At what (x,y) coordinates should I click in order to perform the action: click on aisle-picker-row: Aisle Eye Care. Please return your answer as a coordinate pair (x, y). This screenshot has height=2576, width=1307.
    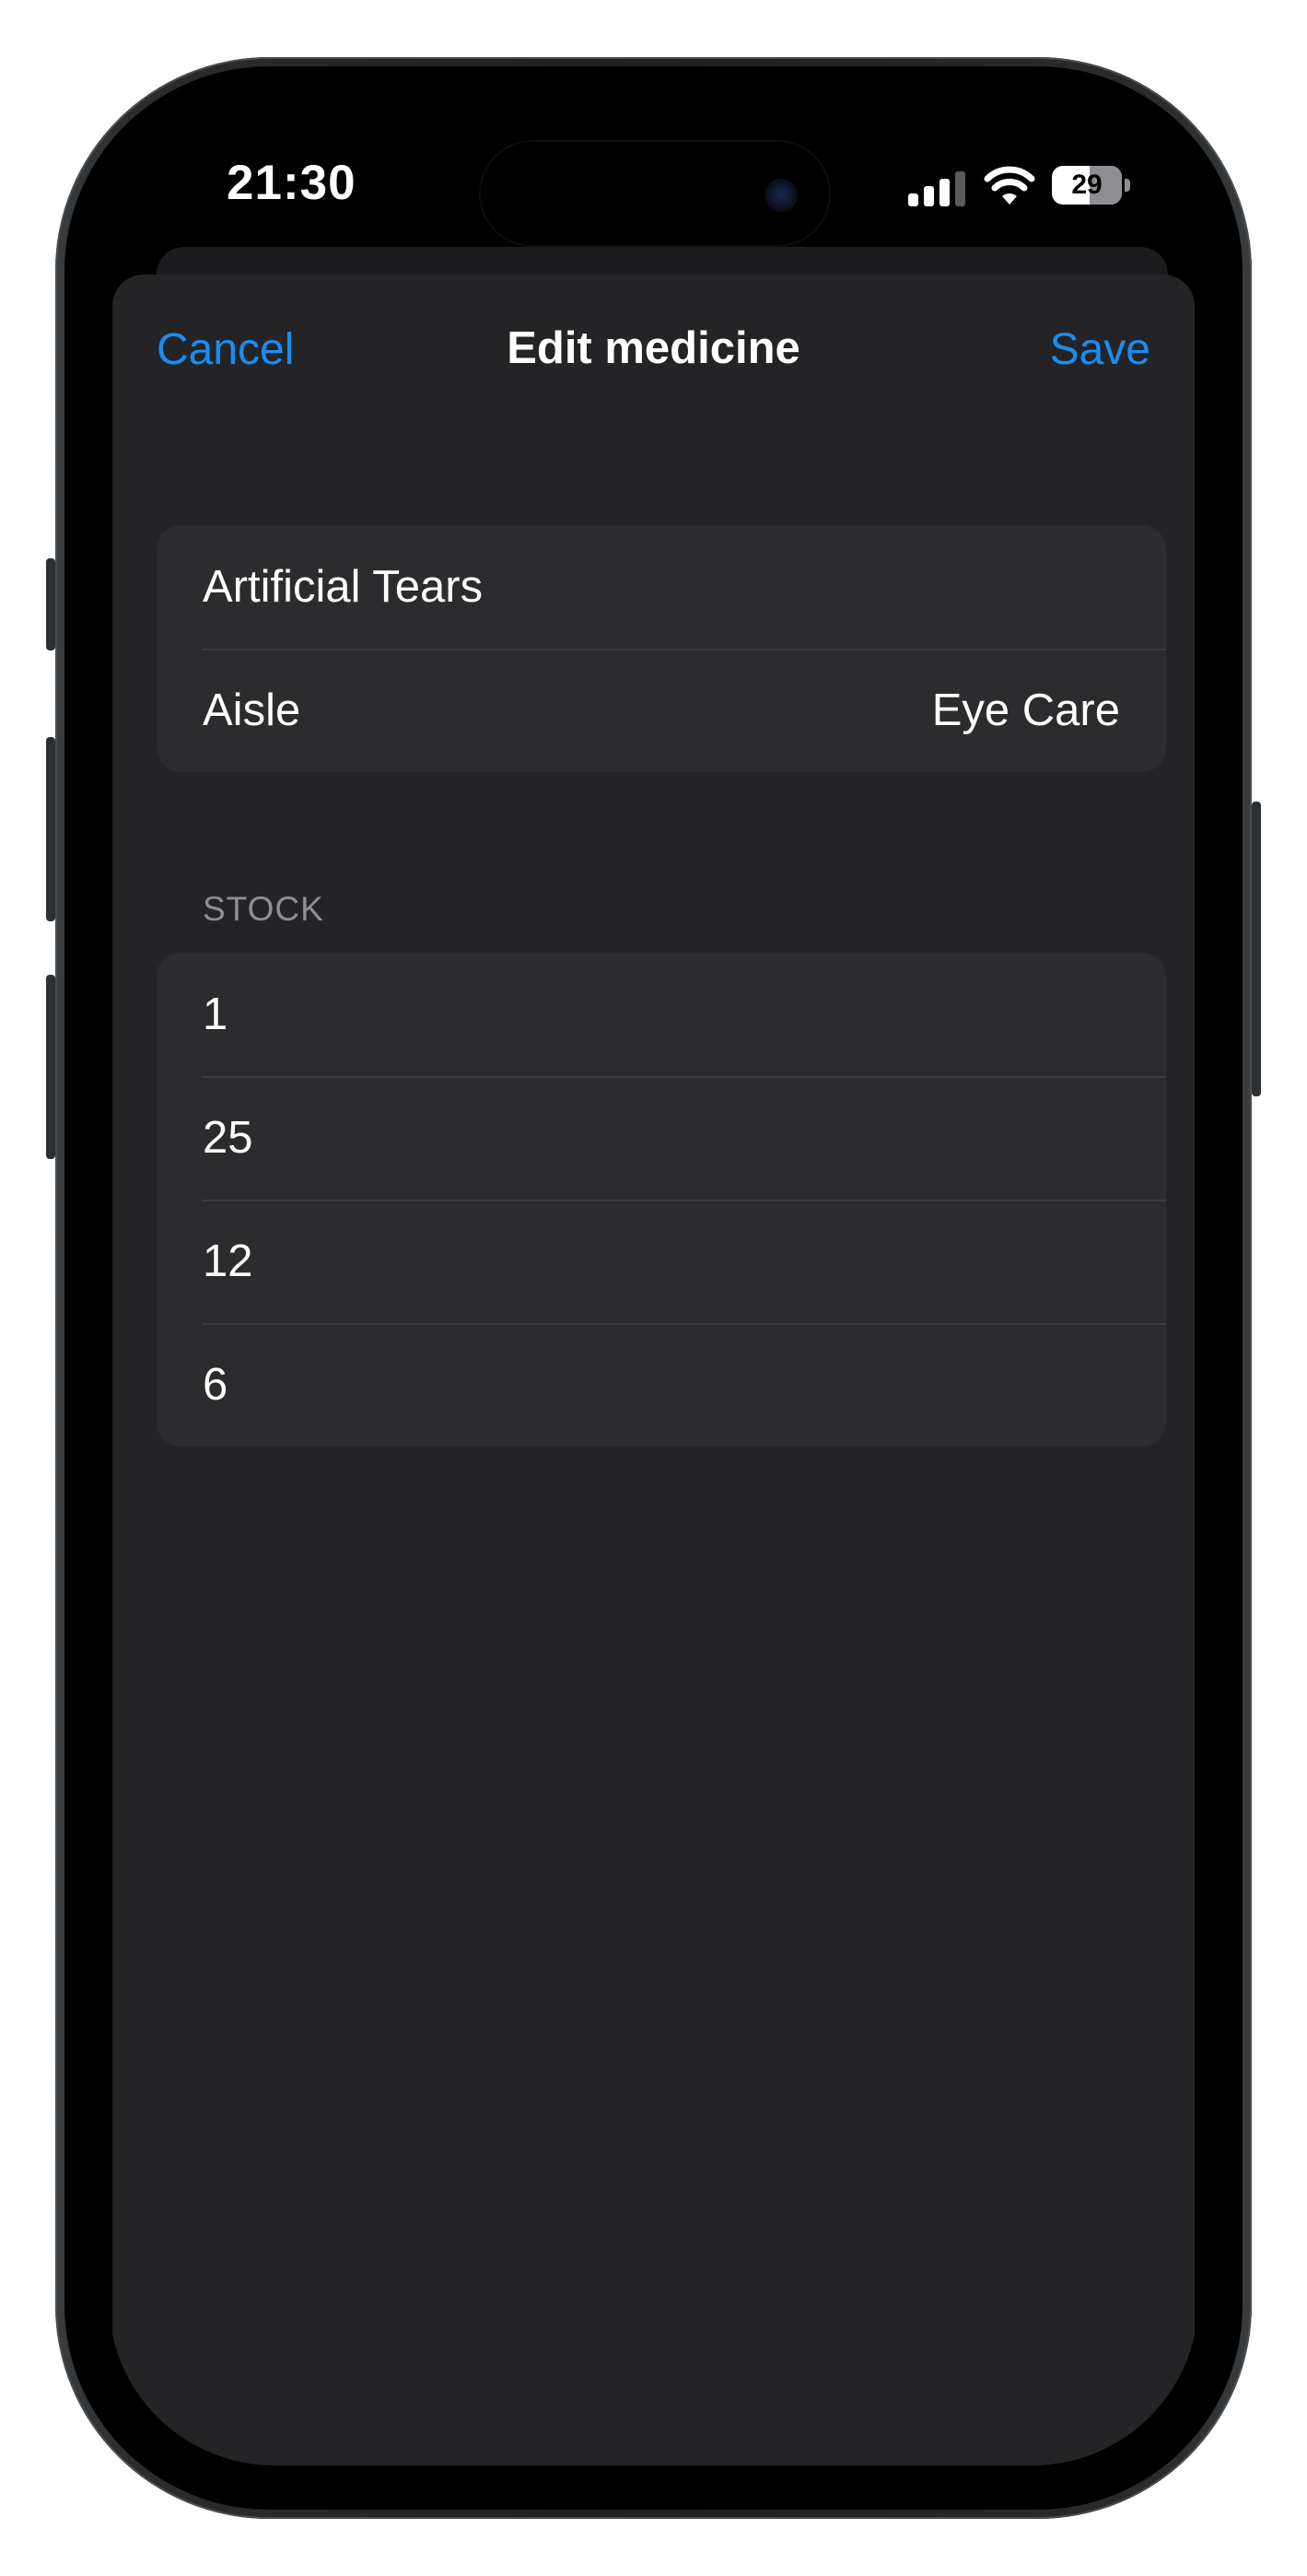
    Looking at the image, I should click on (662, 710).